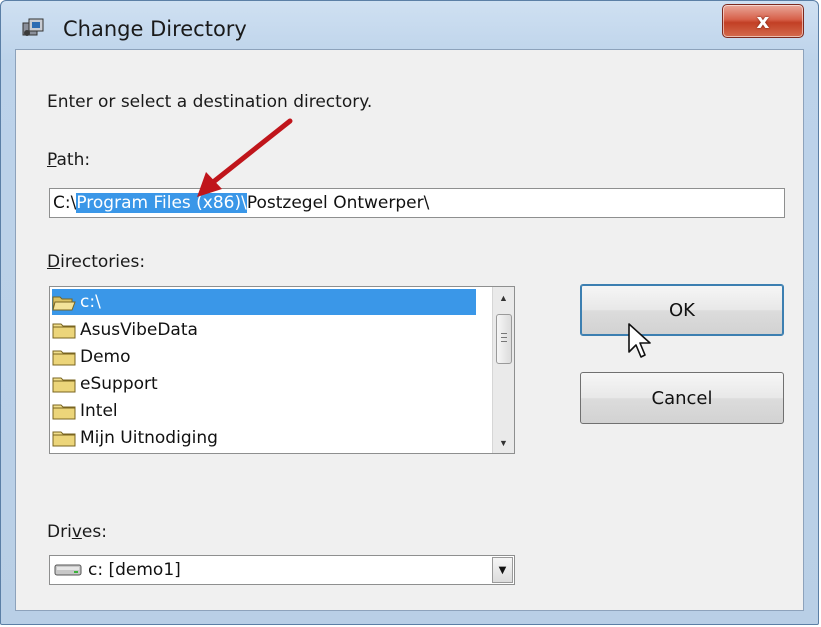  I want to click on mouse-cursor-icon, so click(639, 340).